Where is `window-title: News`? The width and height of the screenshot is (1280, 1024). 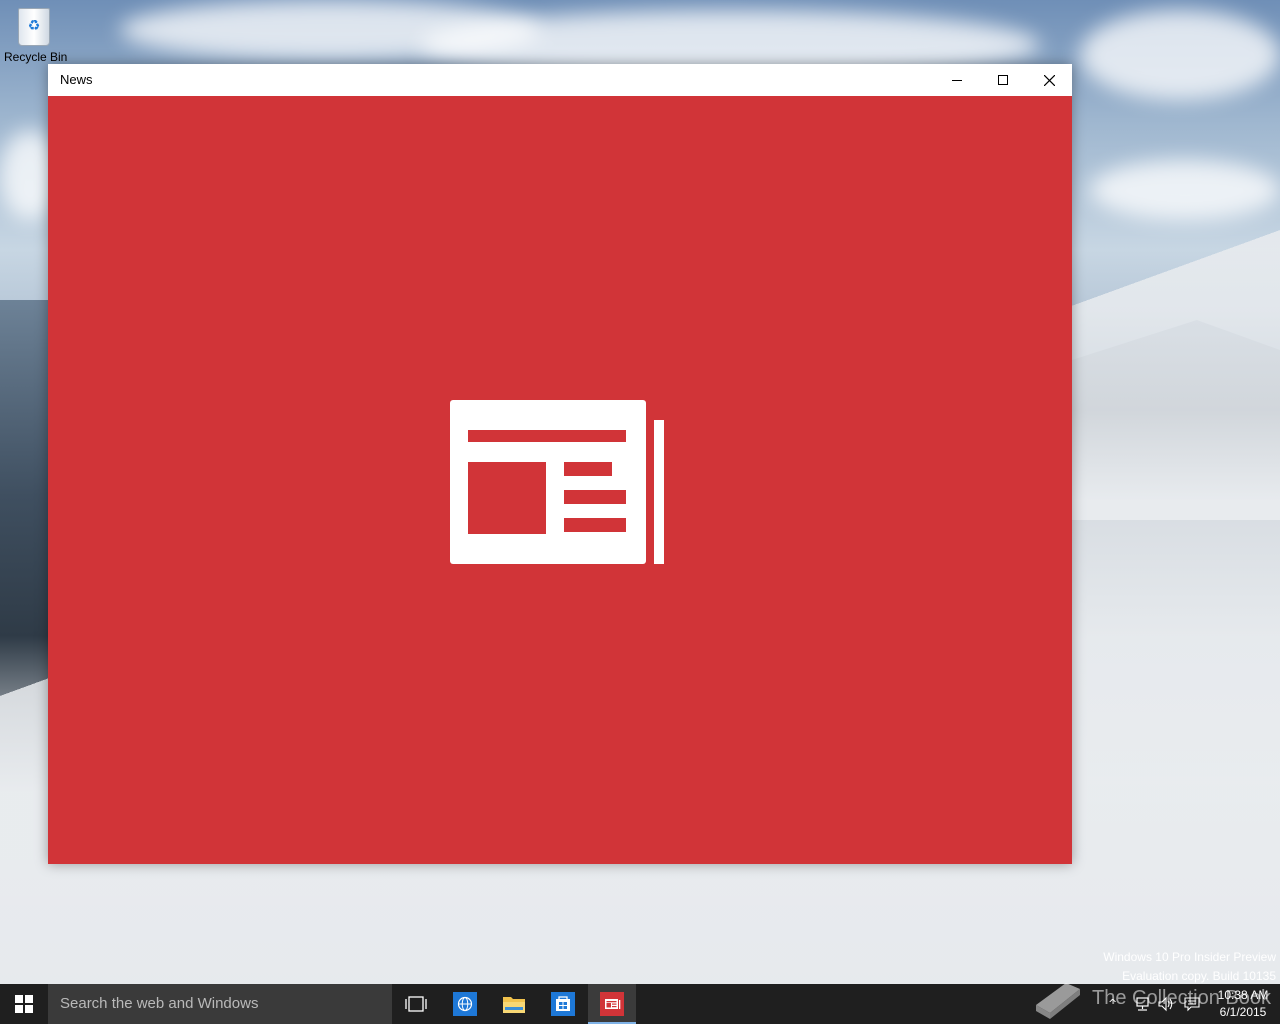
window-title: News is located at coordinates (76, 79).